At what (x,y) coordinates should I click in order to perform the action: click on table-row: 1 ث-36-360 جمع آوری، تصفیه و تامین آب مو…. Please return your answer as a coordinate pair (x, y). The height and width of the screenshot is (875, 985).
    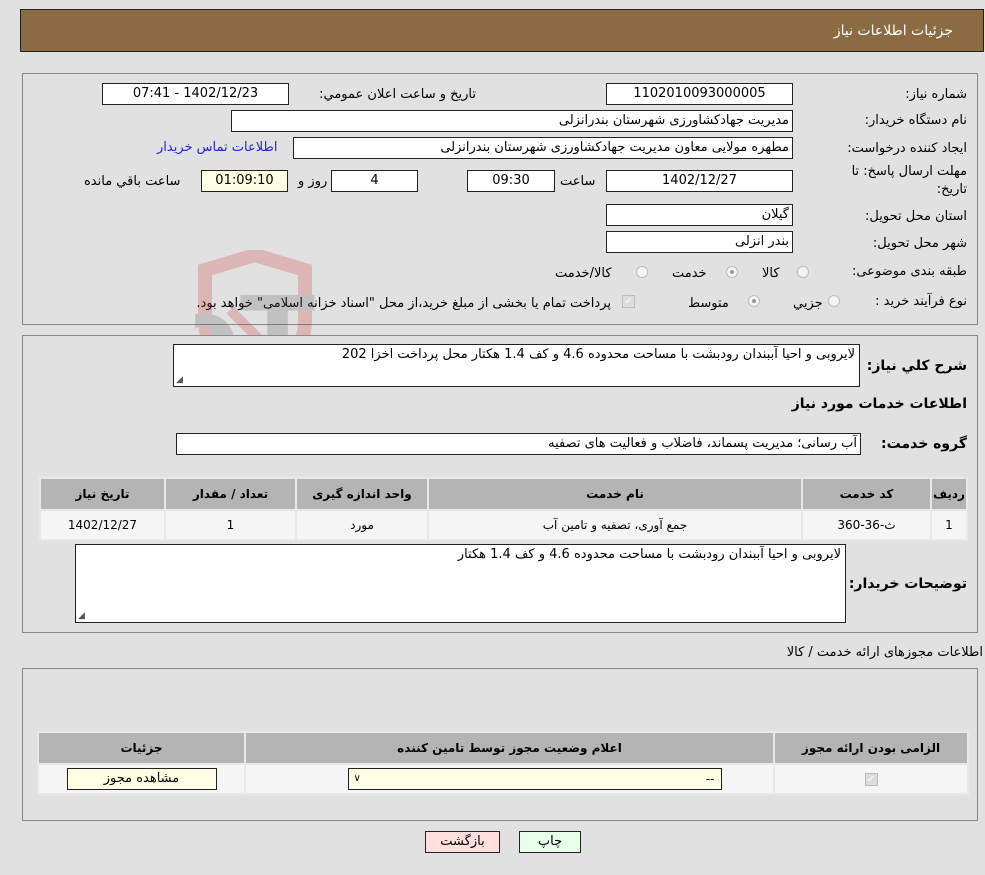
    Looking at the image, I should click on (503, 525).